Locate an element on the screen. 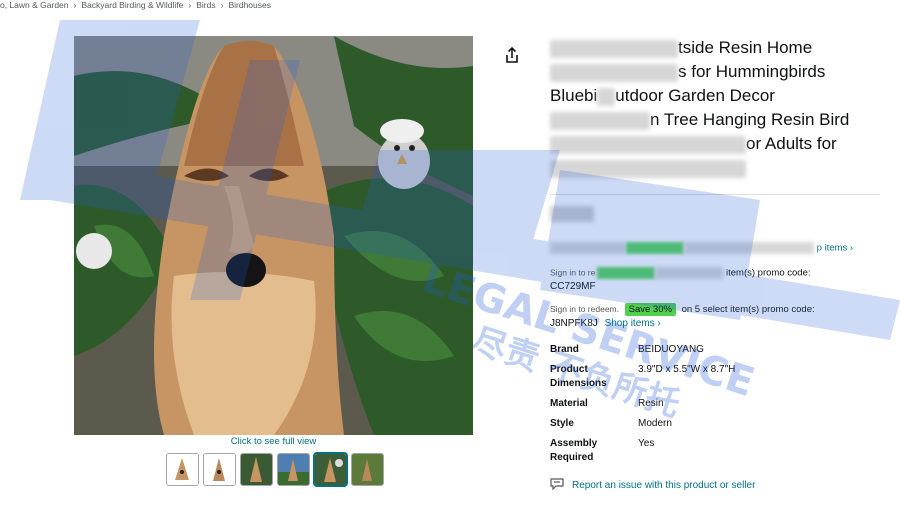  coupon-2-shop-link: Shop items › is located at coordinates (633, 323).